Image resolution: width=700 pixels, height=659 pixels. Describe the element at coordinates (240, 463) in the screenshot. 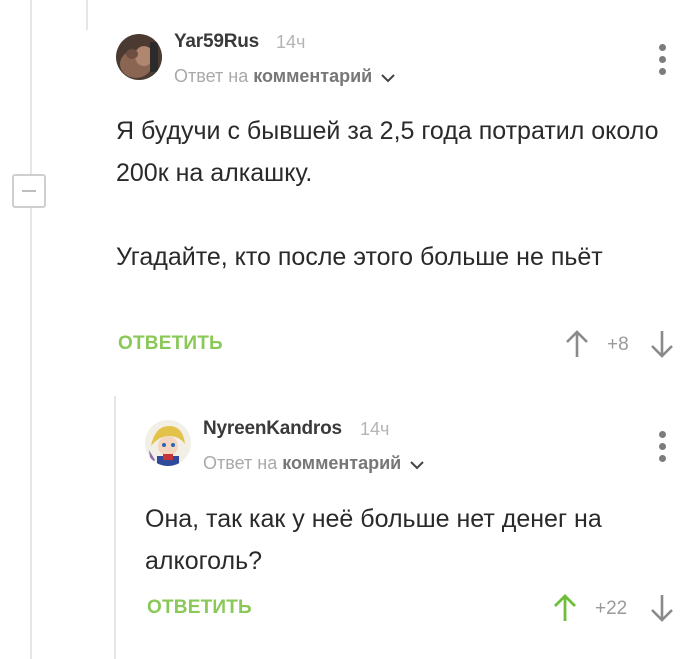

I see `reply-to-prefix: Ответ на` at that location.